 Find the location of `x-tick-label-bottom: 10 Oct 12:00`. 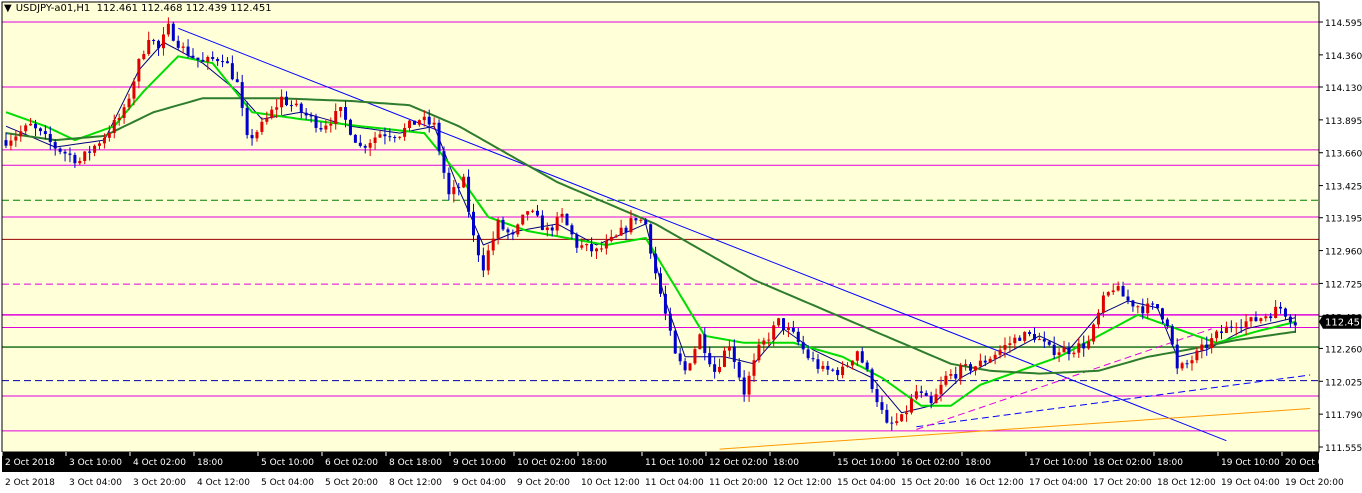

x-tick-label-bottom: 10 Oct 12:00 is located at coordinates (610, 483).